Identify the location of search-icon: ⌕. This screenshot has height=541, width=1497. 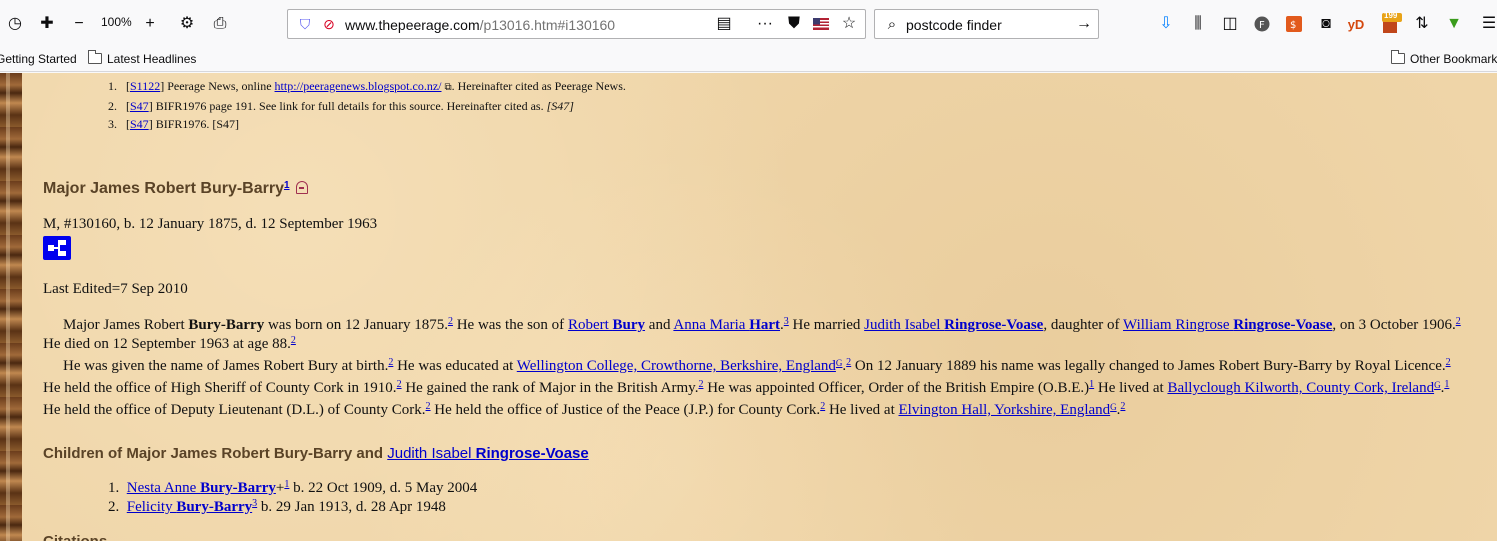
(892, 24).